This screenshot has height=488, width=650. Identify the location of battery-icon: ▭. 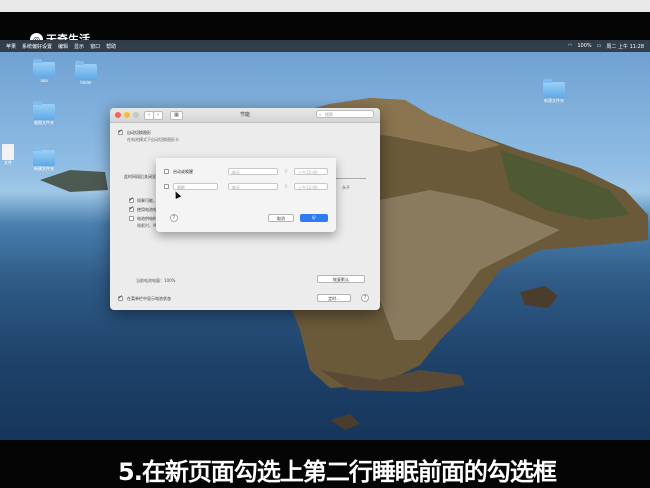
(599, 46).